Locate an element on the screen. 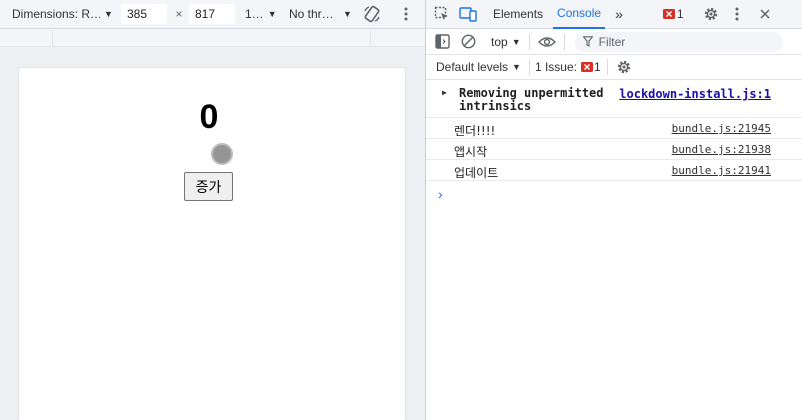 The image size is (802, 420). console-message: 렌더!!!! bundle.js:21945 is located at coordinates (614, 128).